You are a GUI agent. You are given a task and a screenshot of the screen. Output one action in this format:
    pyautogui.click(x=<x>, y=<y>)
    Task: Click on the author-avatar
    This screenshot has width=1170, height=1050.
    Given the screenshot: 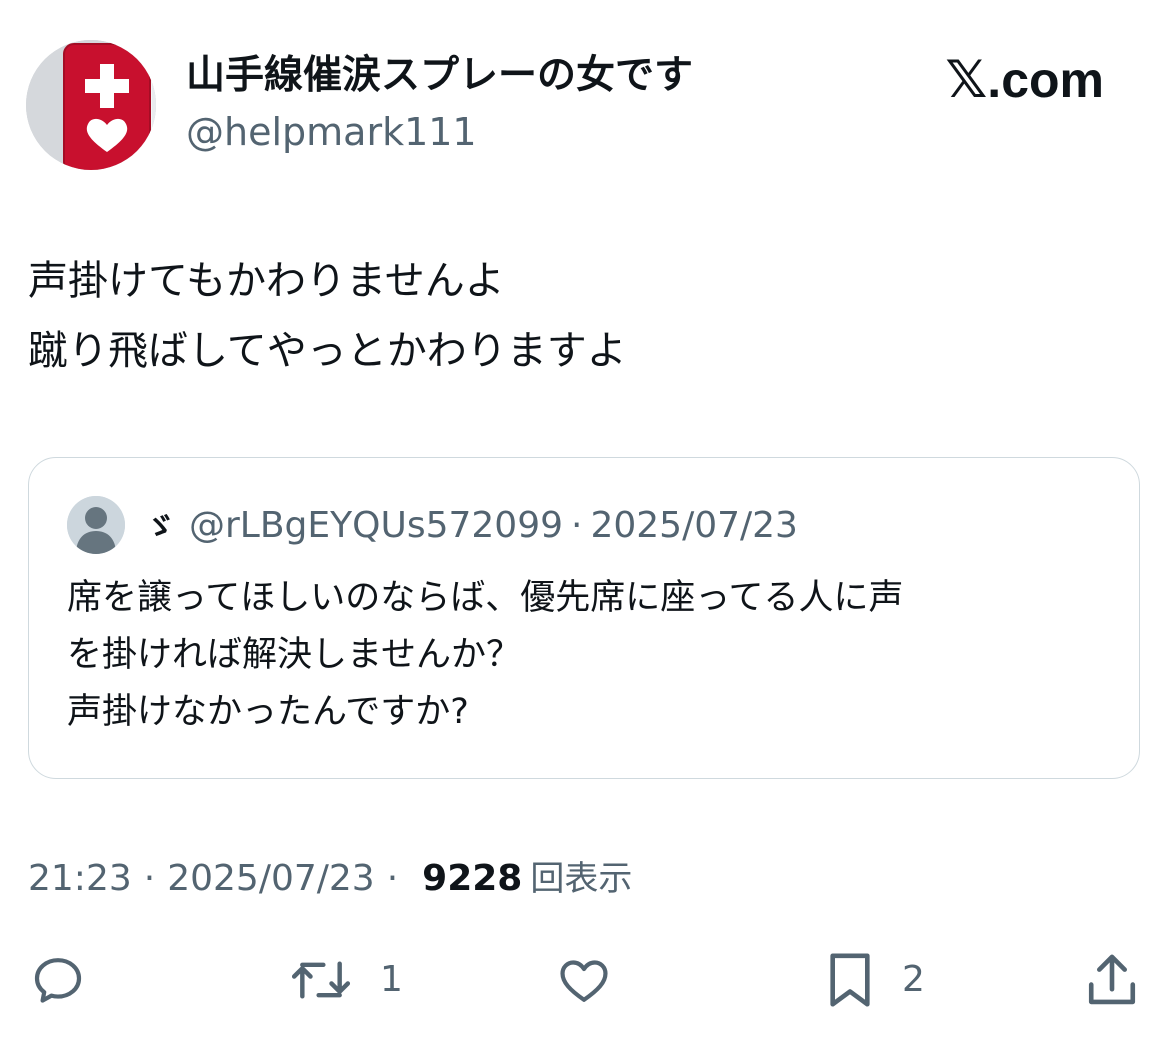 What is the action you would take?
    pyautogui.click(x=91, y=105)
    